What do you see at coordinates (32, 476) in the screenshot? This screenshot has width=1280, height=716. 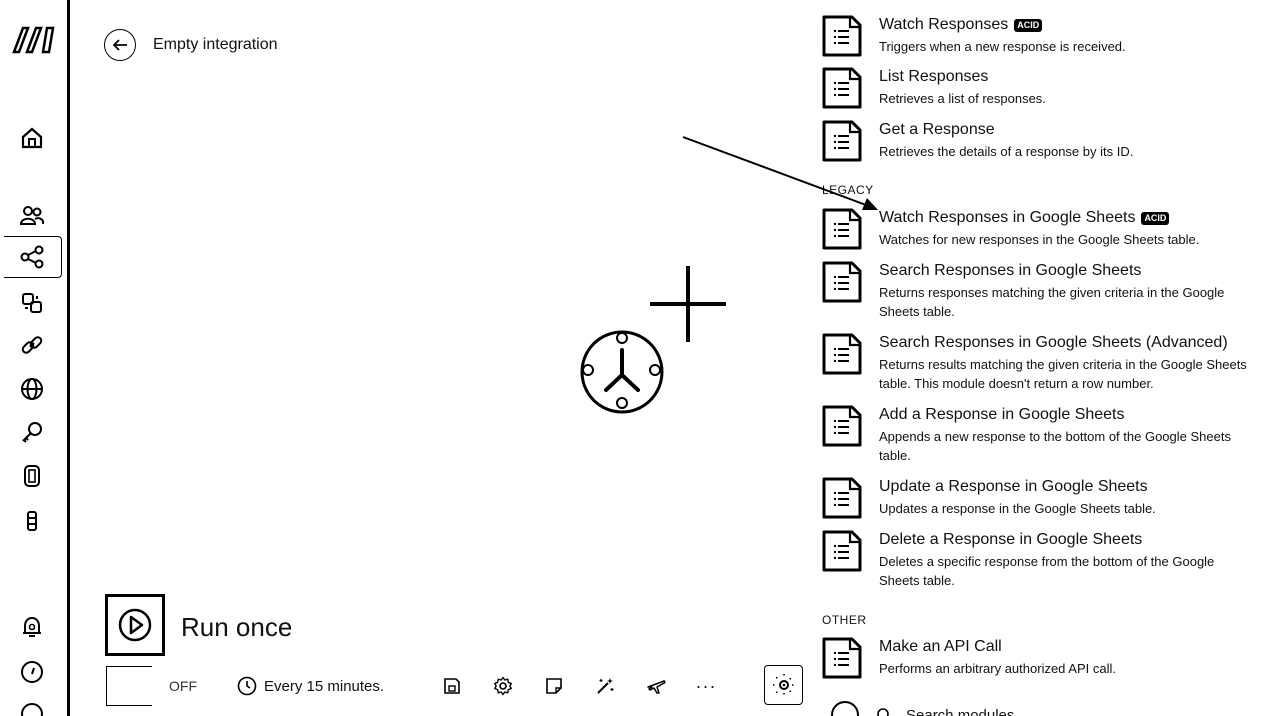 I see `devices-icon` at bounding box center [32, 476].